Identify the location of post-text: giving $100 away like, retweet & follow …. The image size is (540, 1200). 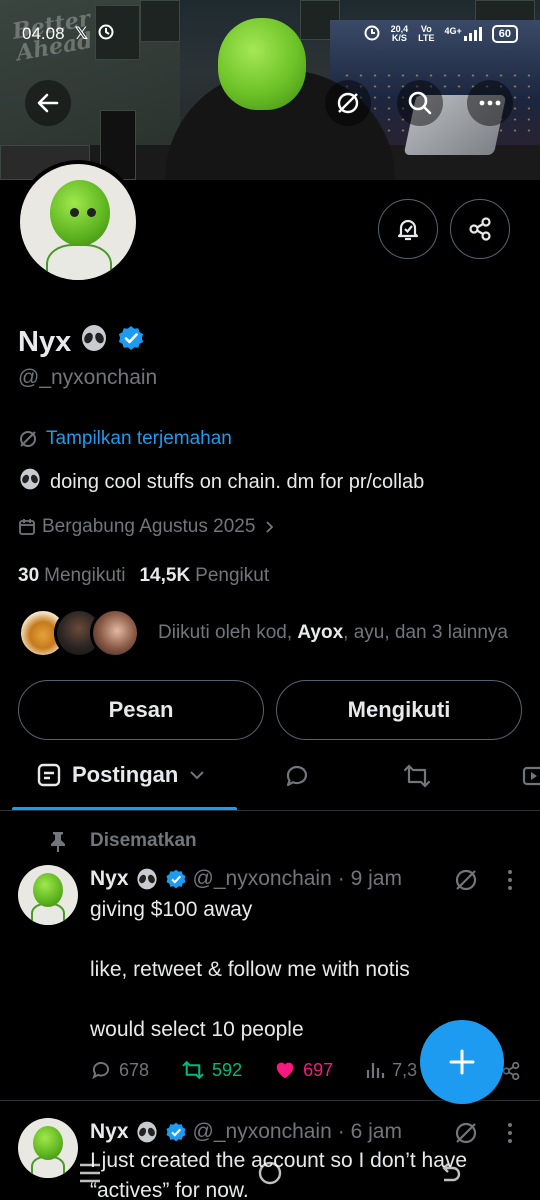
(250, 969).